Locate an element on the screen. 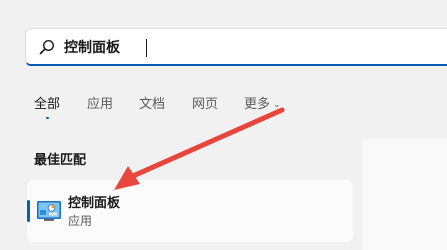 The image size is (447, 250). search-icon is located at coordinates (47, 47).